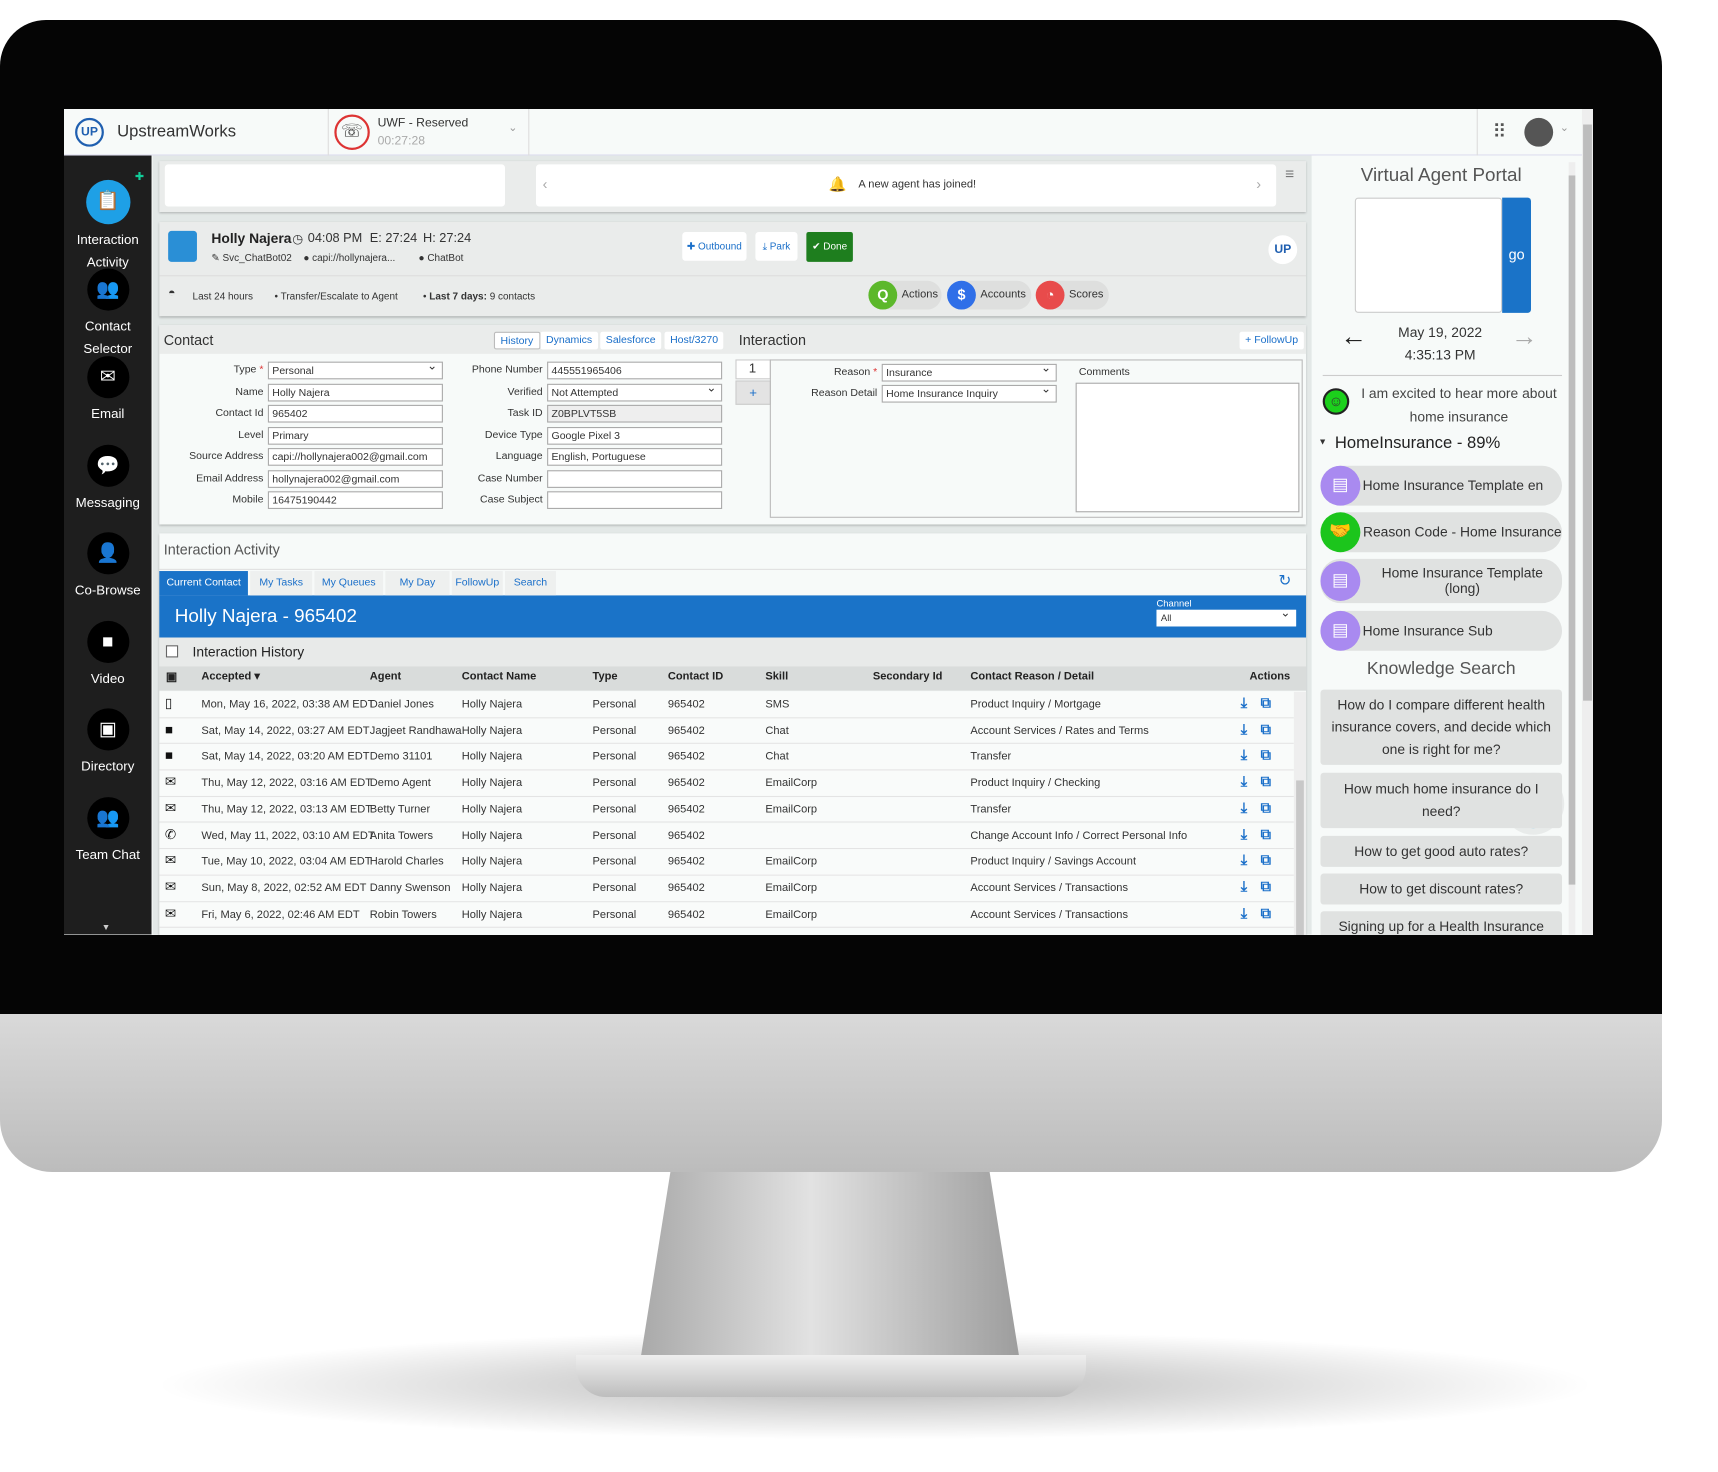 The width and height of the screenshot is (1718, 1472). I want to click on tab-my-queues: My Queues, so click(349, 583).